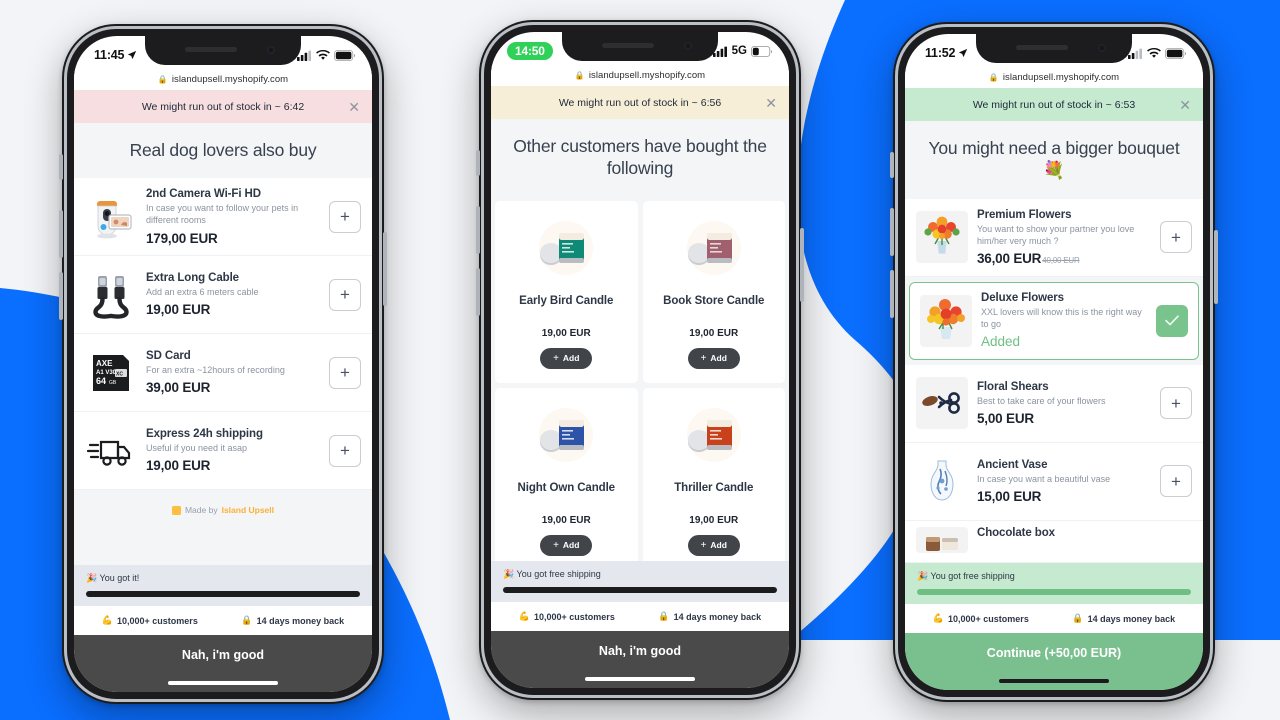  What do you see at coordinates (168, 356) in the screenshot?
I see `product-name: SD Card` at bounding box center [168, 356].